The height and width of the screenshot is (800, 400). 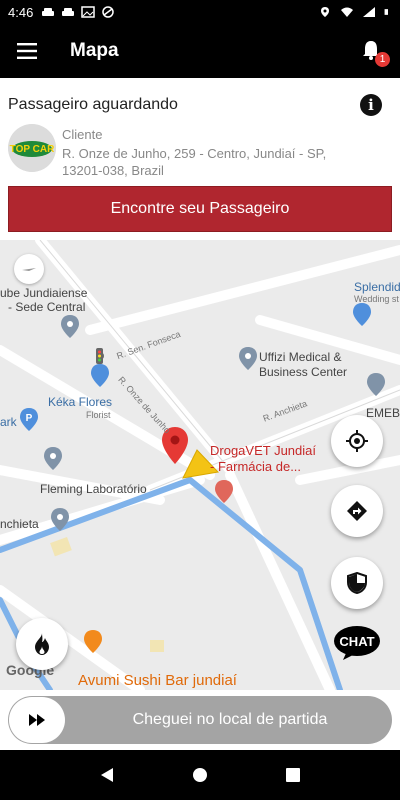 I want to click on battery-icon, so click(x=386, y=12).